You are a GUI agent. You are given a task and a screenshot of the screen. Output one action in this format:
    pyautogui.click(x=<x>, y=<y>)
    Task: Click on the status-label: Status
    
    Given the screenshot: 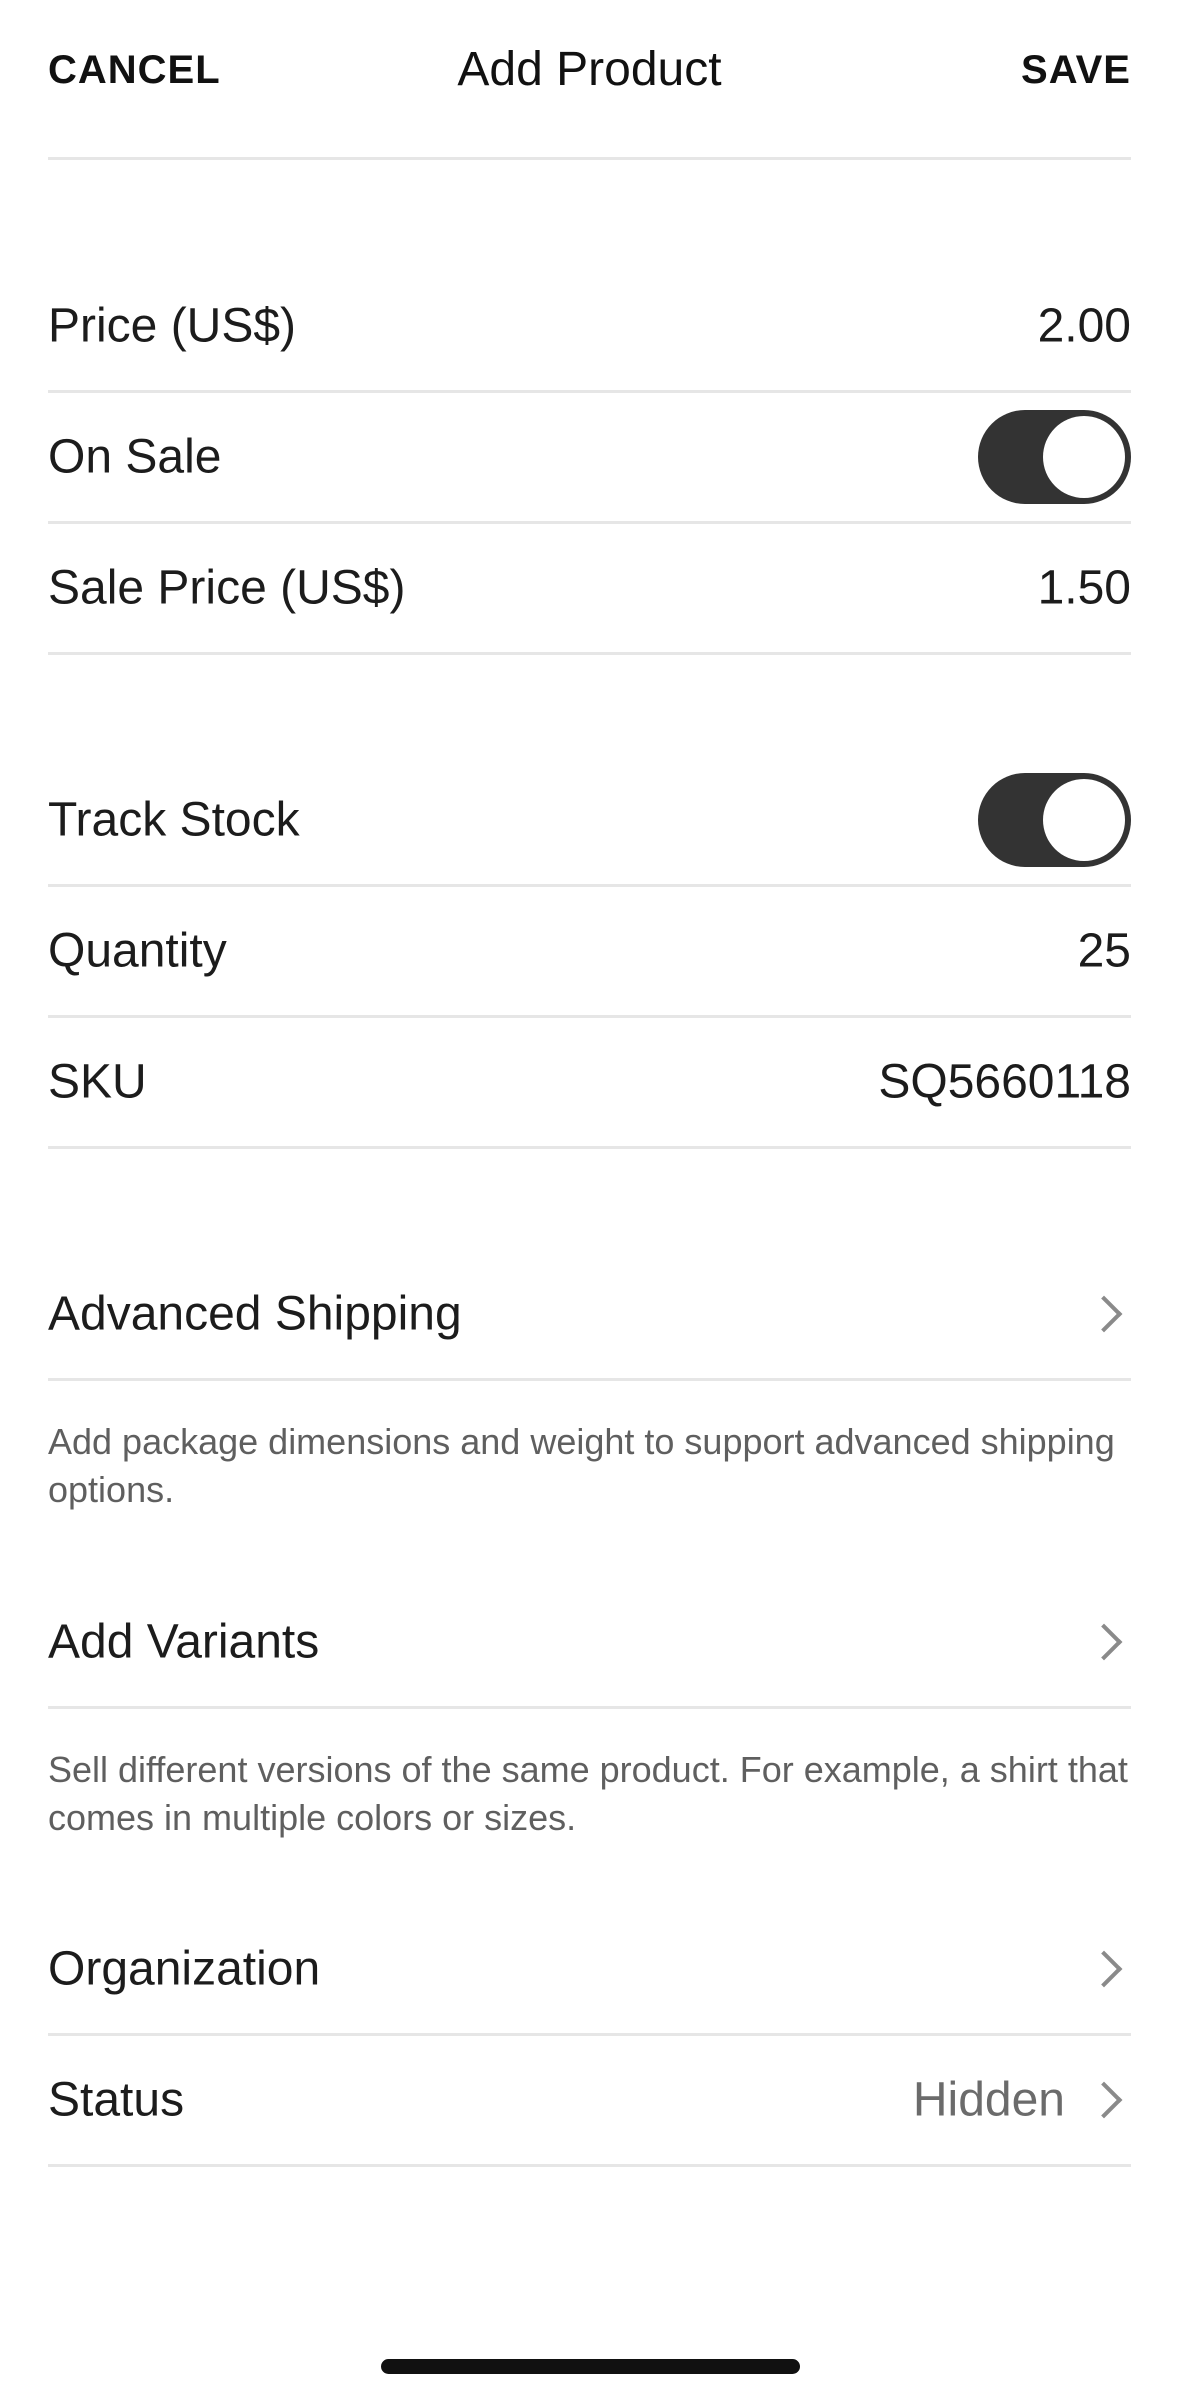 What is the action you would take?
    pyautogui.click(x=116, y=2100)
    